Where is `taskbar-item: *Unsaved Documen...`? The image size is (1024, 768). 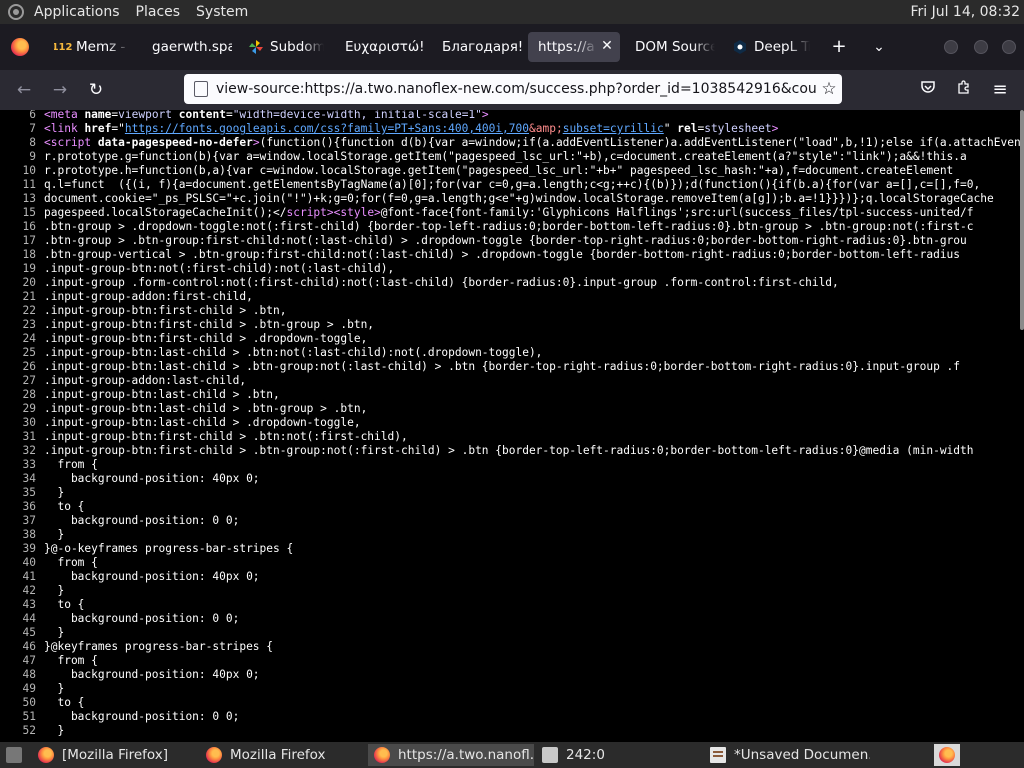 taskbar-item: *Unsaved Documen... is located at coordinates (787, 755).